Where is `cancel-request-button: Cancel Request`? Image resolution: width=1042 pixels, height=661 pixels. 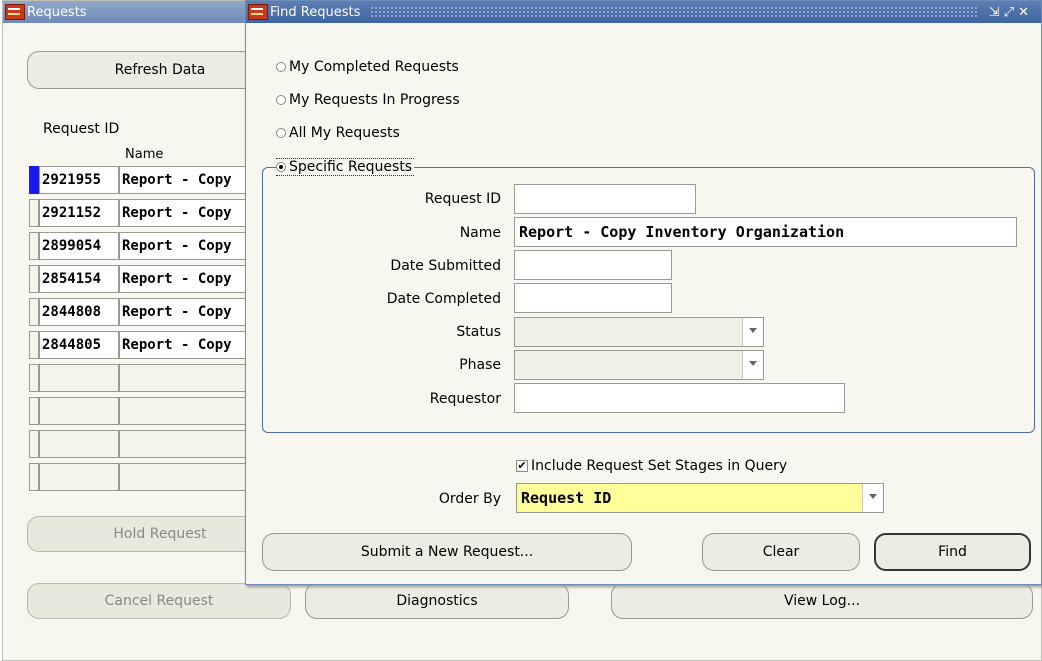 cancel-request-button: Cancel Request is located at coordinates (159, 601).